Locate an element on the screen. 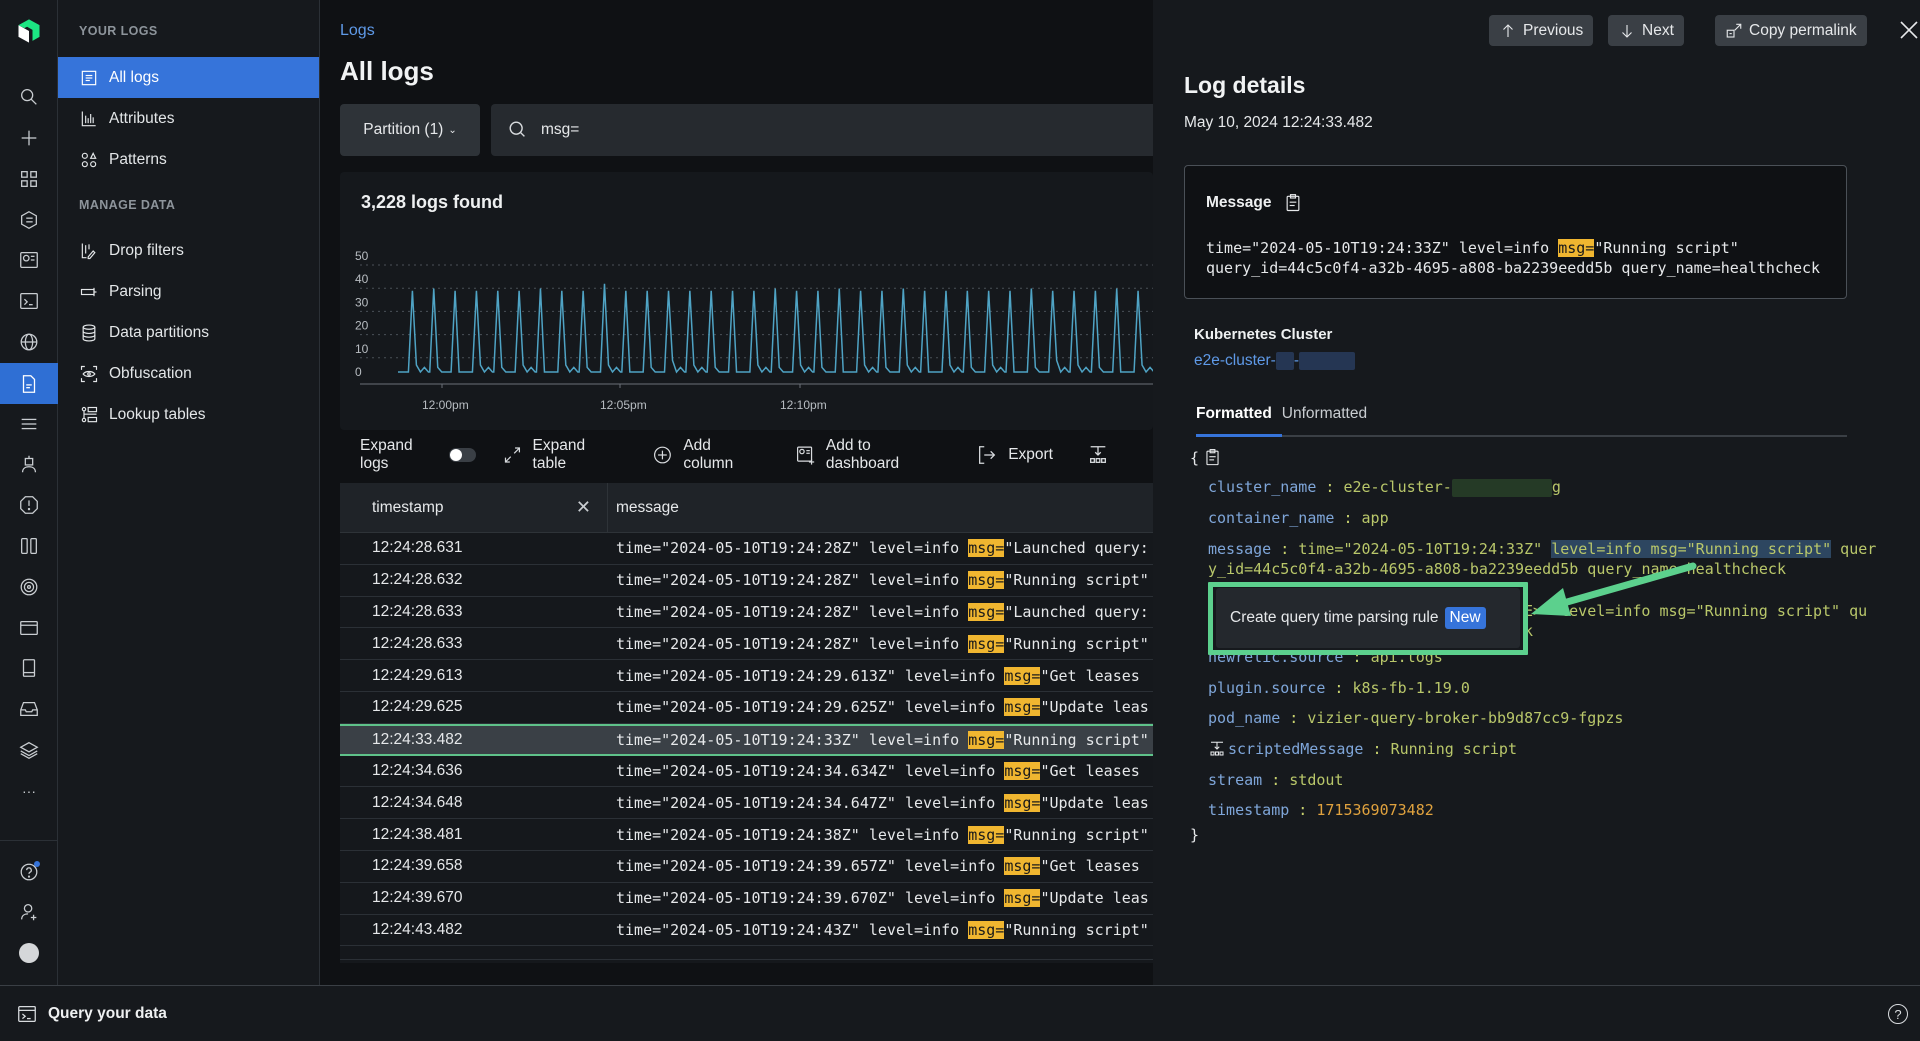 This screenshot has height=1041, width=1920. column-header-timestamp: timestamp ✕ is located at coordinates (474, 507).